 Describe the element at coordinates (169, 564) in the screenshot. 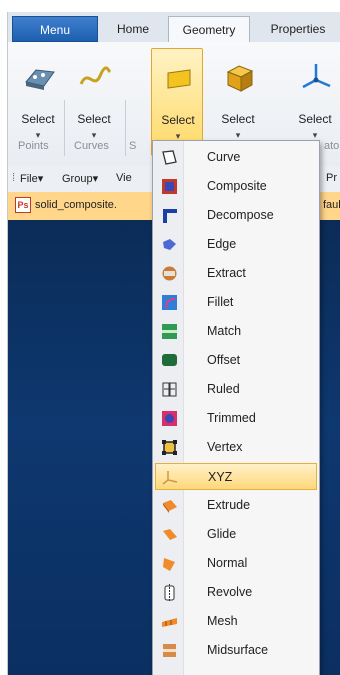

I see `normal-icon` at that location.